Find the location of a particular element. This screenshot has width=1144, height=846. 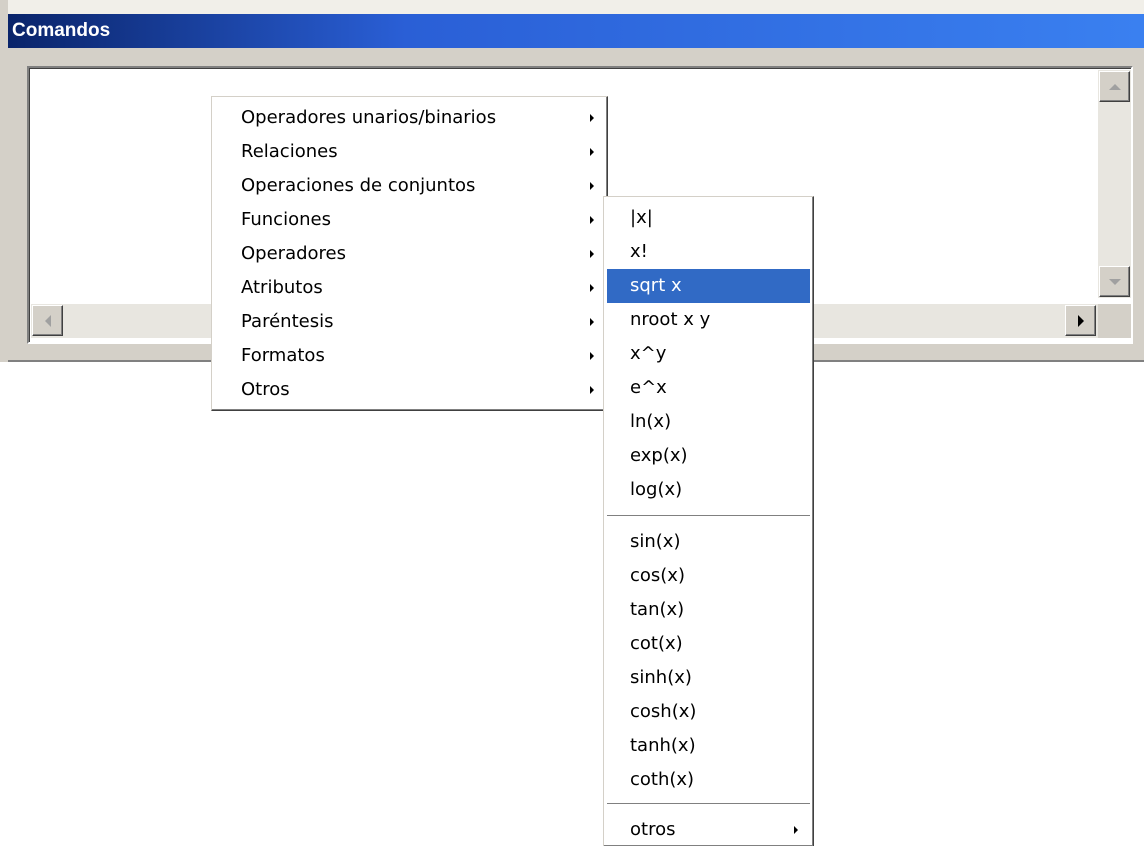

menu-item-atributos: Atributos is located at coordinates (409, 288).